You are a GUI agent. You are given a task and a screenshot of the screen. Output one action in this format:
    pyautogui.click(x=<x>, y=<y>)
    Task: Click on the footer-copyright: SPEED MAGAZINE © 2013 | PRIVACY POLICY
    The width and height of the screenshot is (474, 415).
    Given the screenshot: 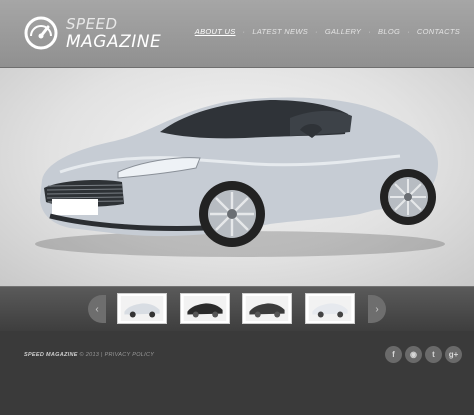 What is the action you would take?
    pyautogui.click(x=89, y=355)
    